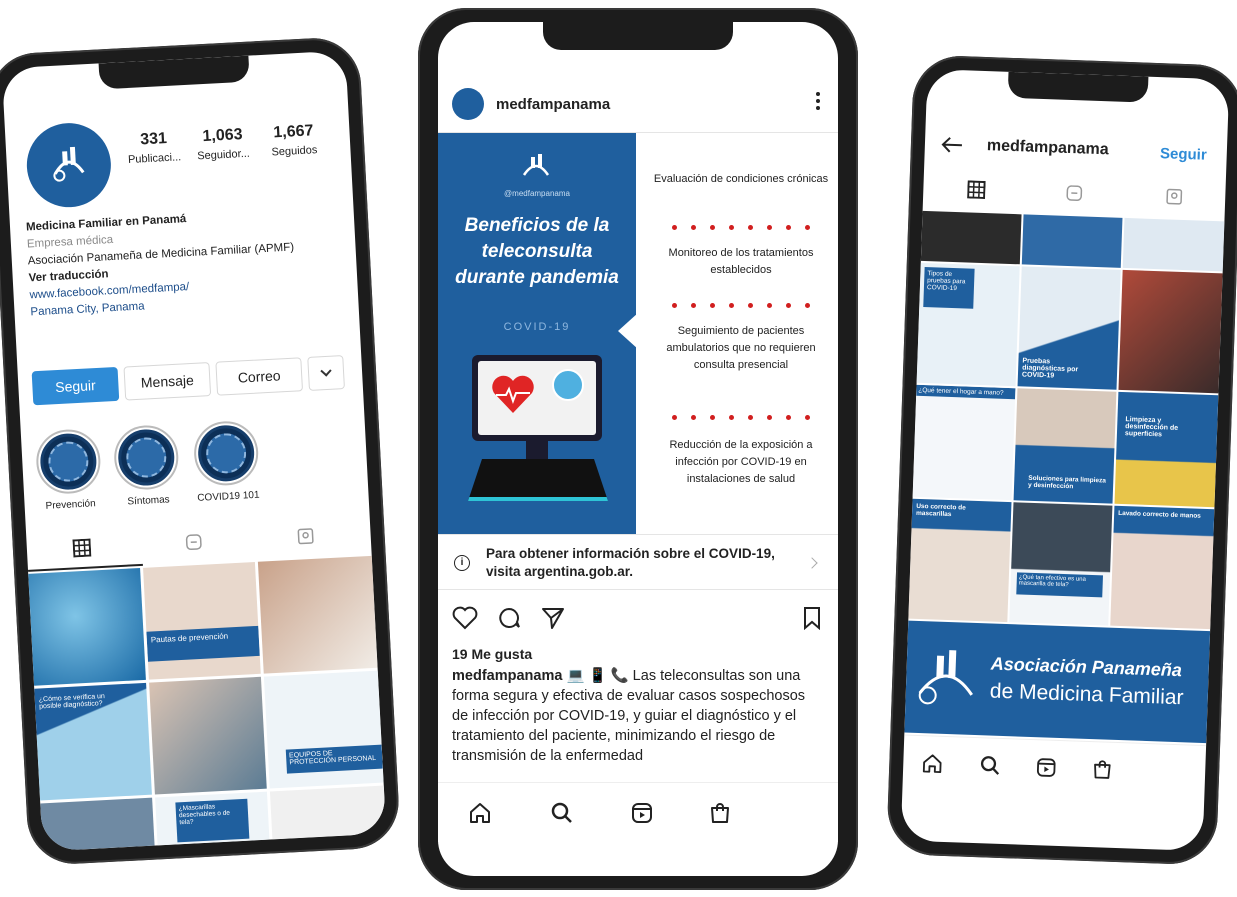 Image resolution: width=1237 pixels, height=897 pixels. Describe the element at coordinates (1069, 328) in the screenshot. I see `feed-tile: Pruebas diagnósticas por COVID-19` at that location.